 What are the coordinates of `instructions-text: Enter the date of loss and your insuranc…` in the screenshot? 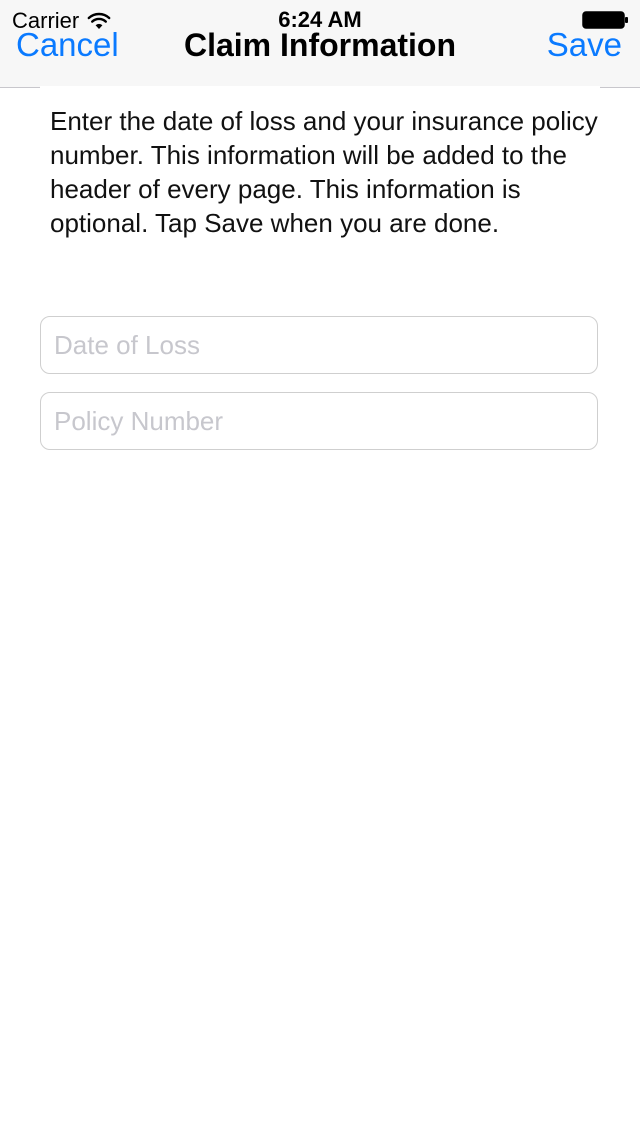 It's located at (324, 172).